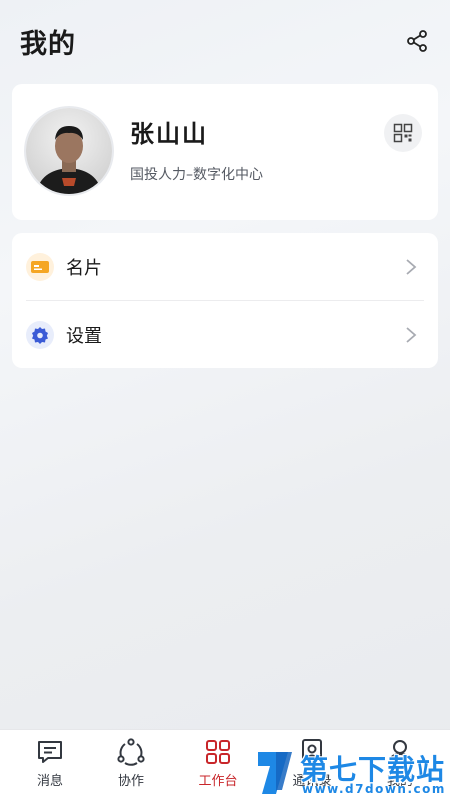 This screenshot has width=450, height=801. Describe the element at coordinates (48, 44) in the screenshot. I see `page-title: 我的` at that location.